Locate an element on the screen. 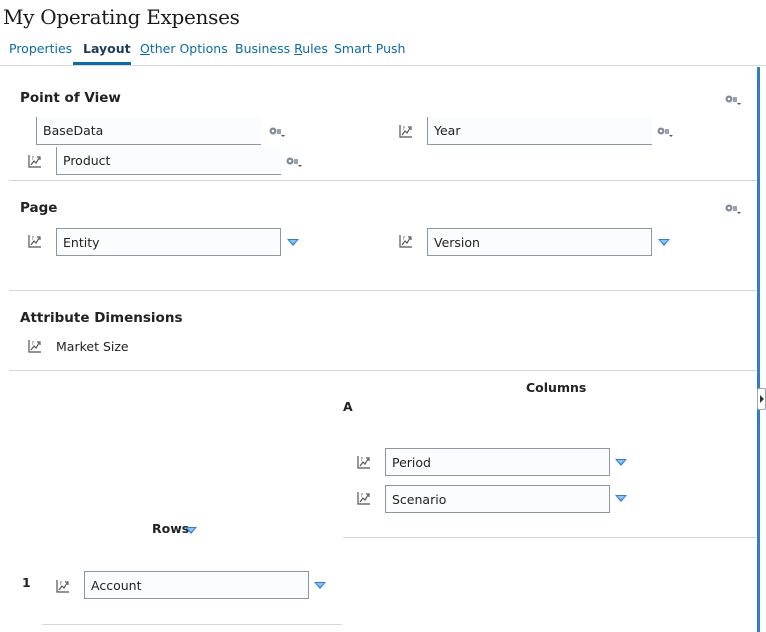 Image resolution: width=766 pixels, height=632 pixels. pov-field-year: Year is located at coordinates (539, 131).